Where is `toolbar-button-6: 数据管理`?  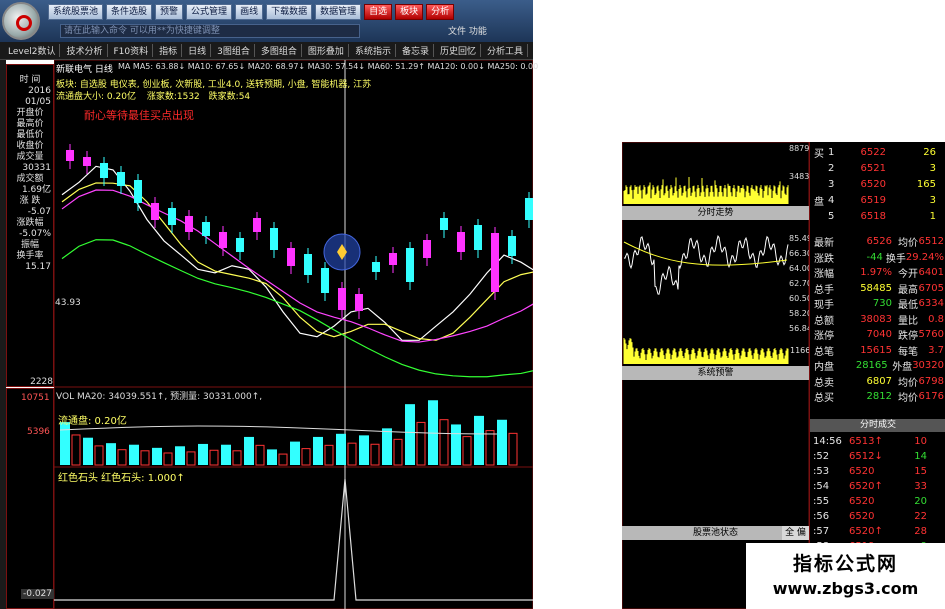 toolbar-button-6: 数据管理 is located at coordinates (338, 12).